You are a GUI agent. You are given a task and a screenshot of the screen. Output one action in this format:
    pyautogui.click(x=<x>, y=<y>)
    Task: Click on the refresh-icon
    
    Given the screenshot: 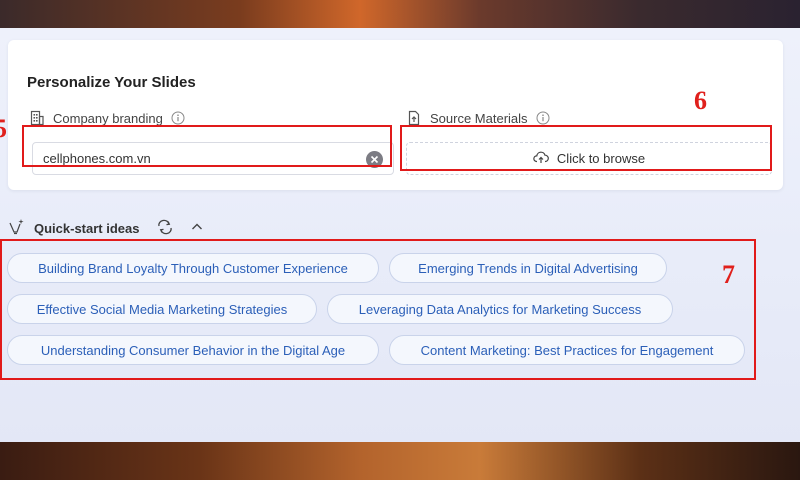 What is the action you would take?
    pyautogui.click(x=165, y=228)
    